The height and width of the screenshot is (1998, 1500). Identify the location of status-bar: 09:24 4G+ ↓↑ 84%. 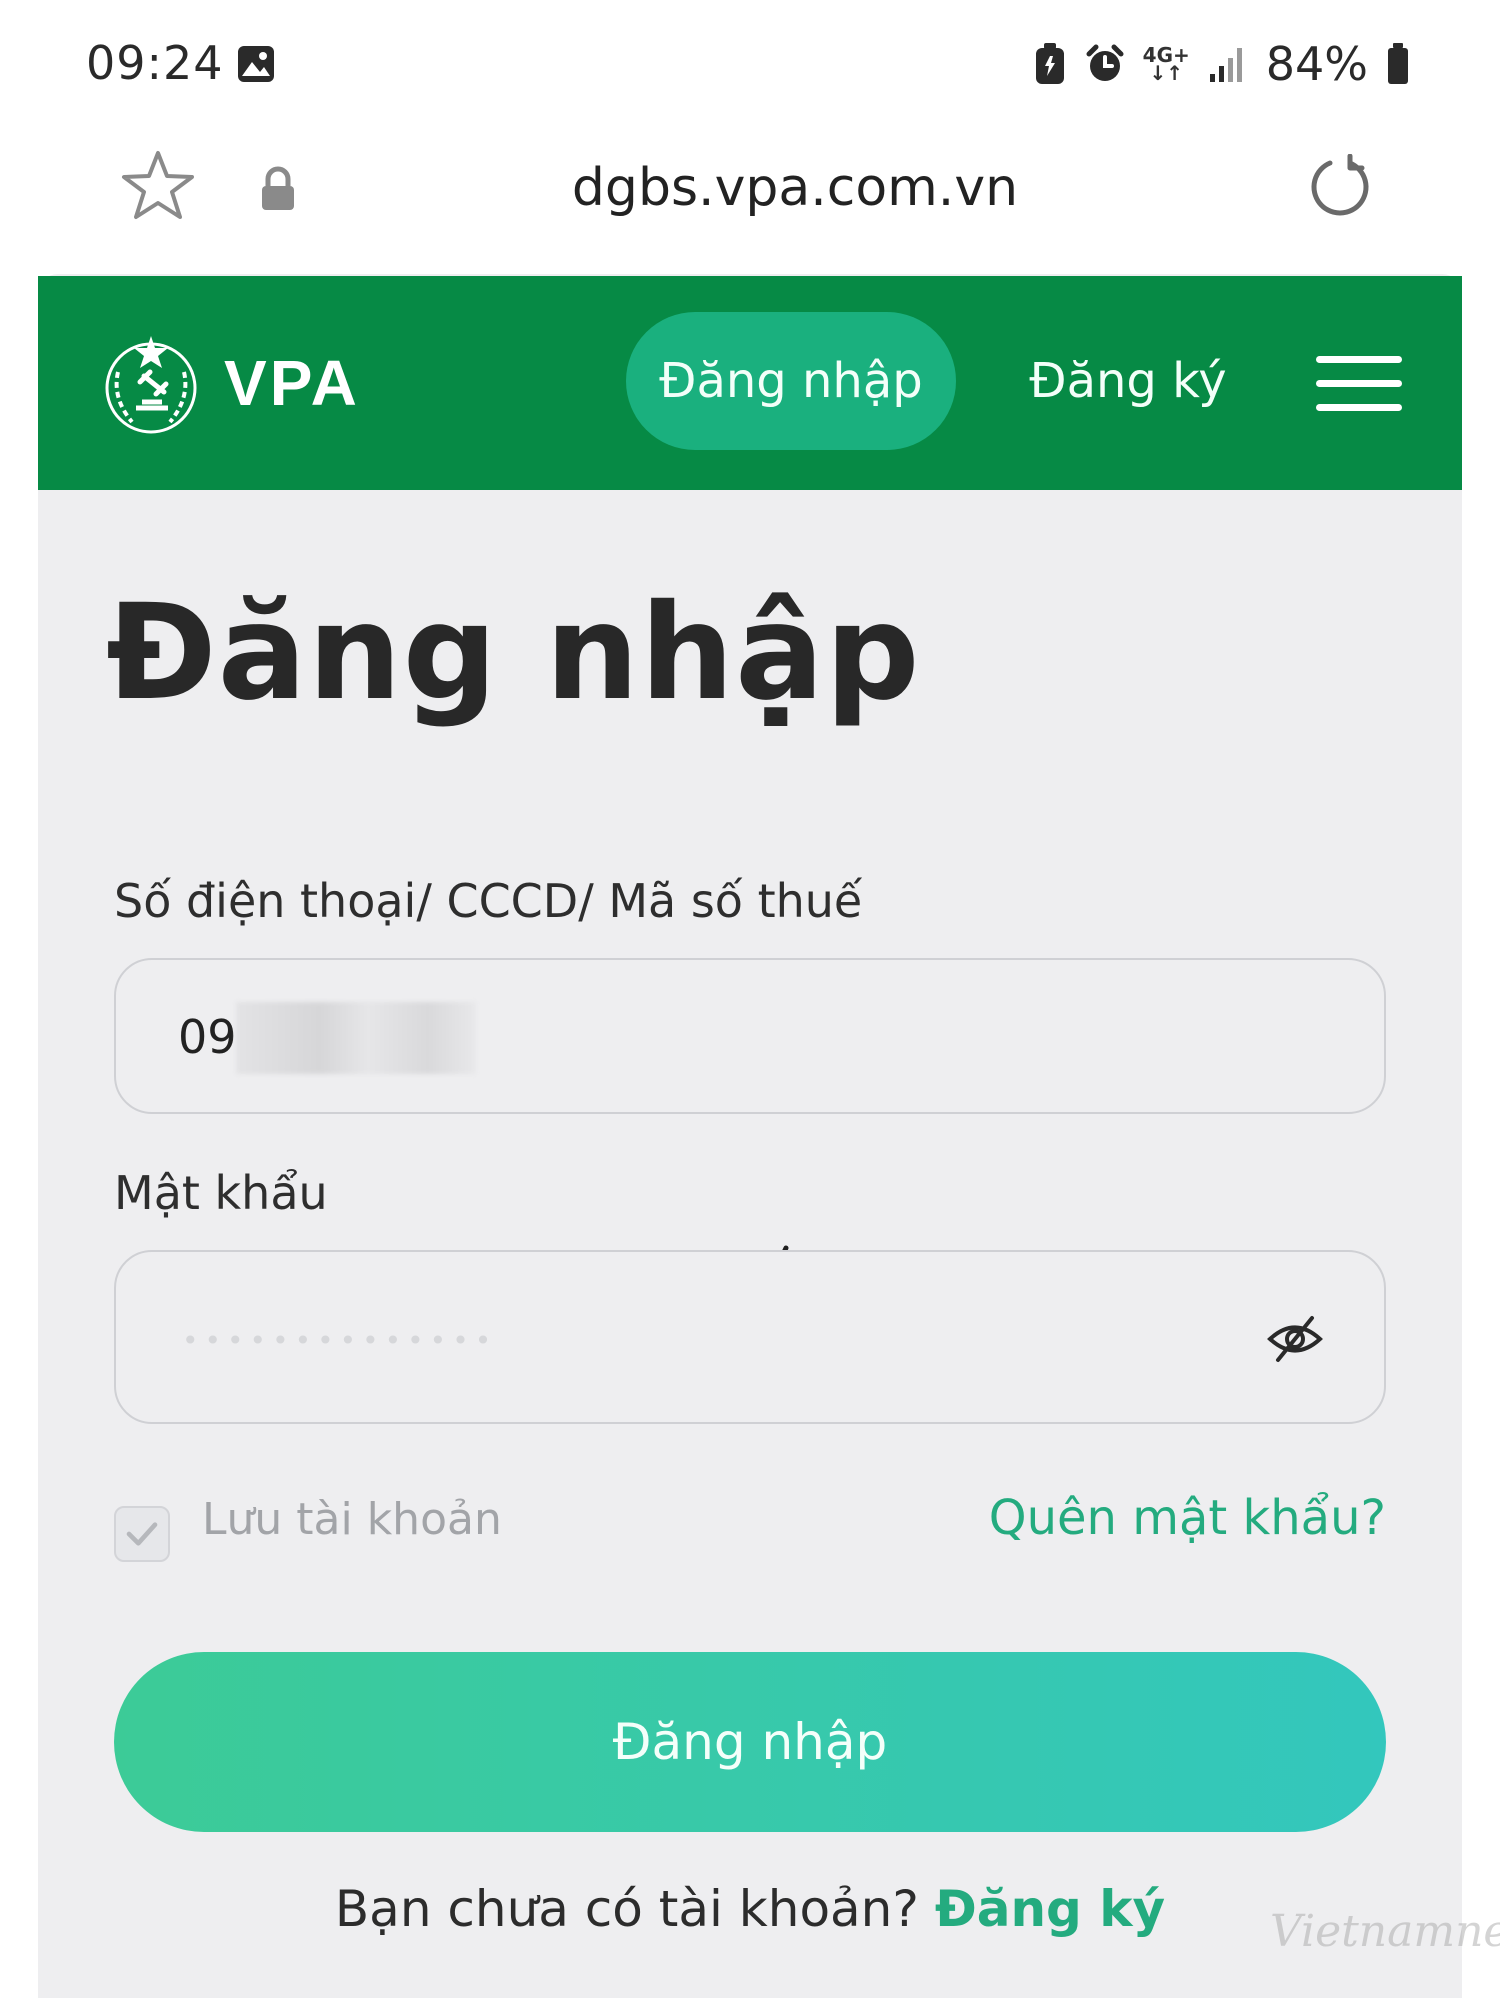
(750, 60).